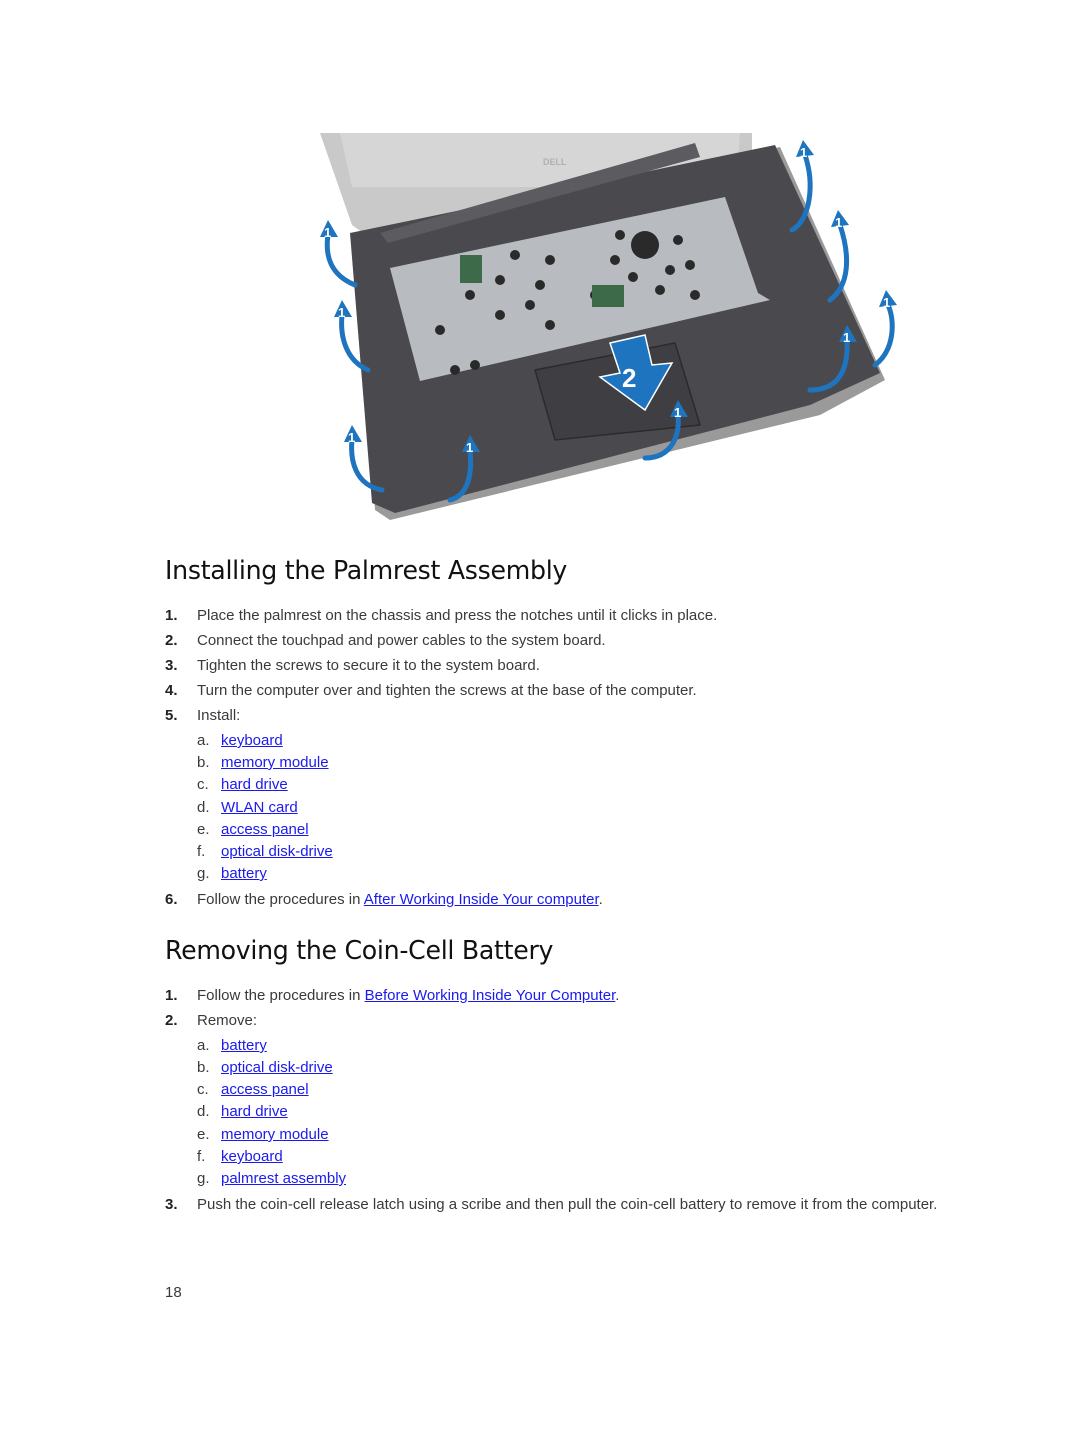  Describe the element at coordinates (227, 1020) in the screenshot. I see `step-text: Remove:` at that location.